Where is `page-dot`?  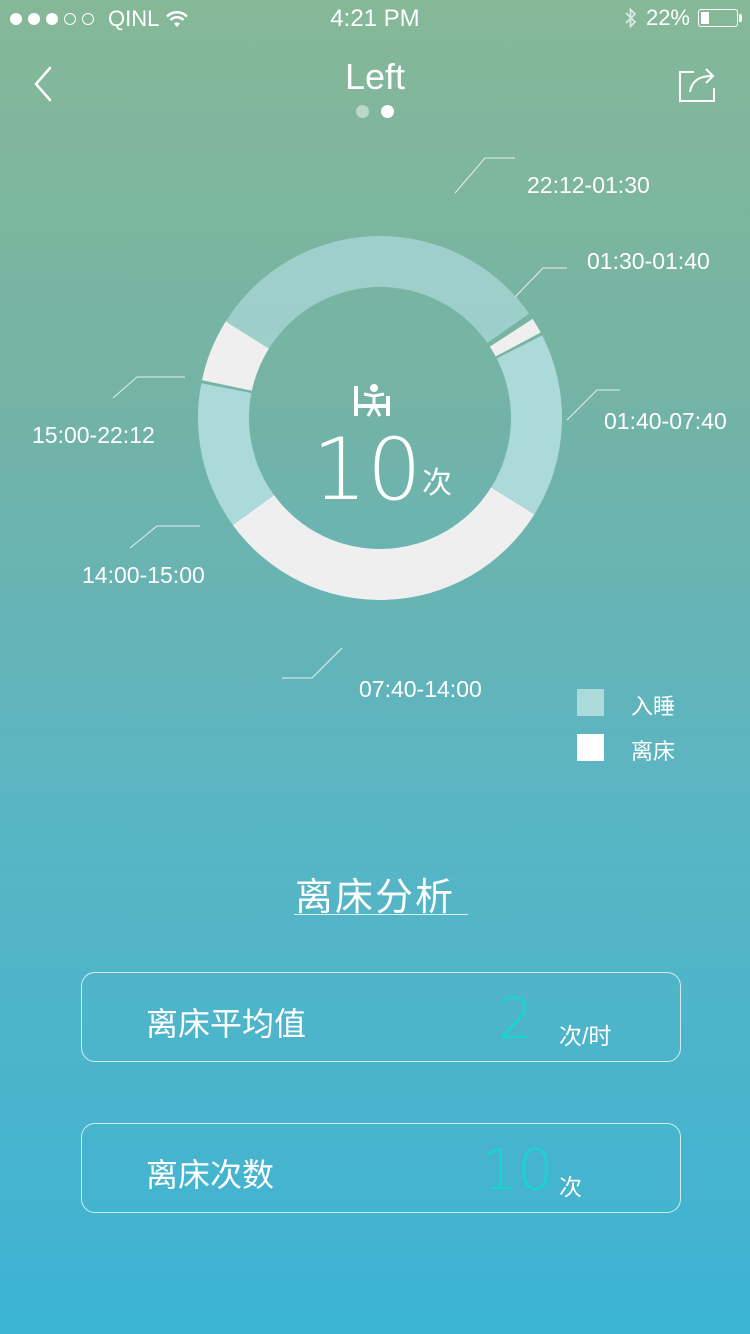
page-dot is located at coordinates (362, 111).